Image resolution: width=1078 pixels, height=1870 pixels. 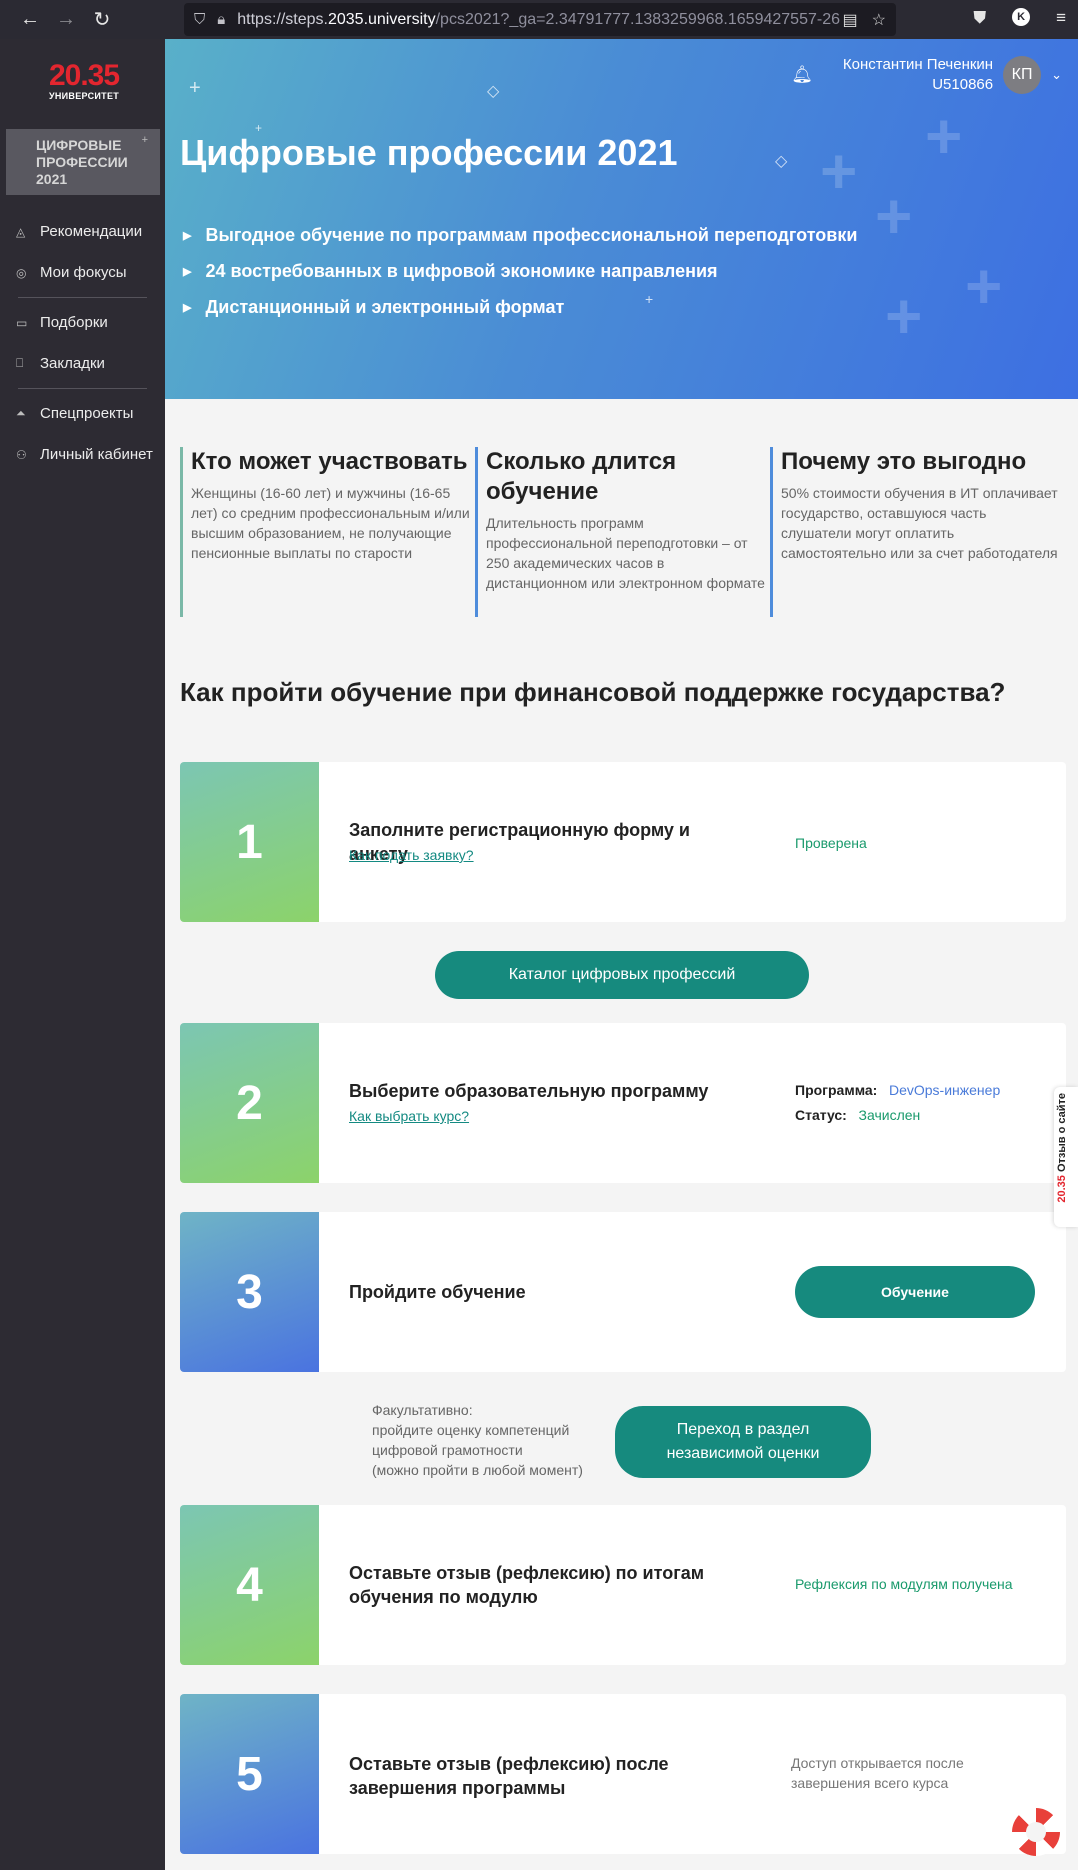 What do you see at coordinates (21, 454) in the screenshot?
I see `user-icon: ⚇` at bounding box center [21, 454].